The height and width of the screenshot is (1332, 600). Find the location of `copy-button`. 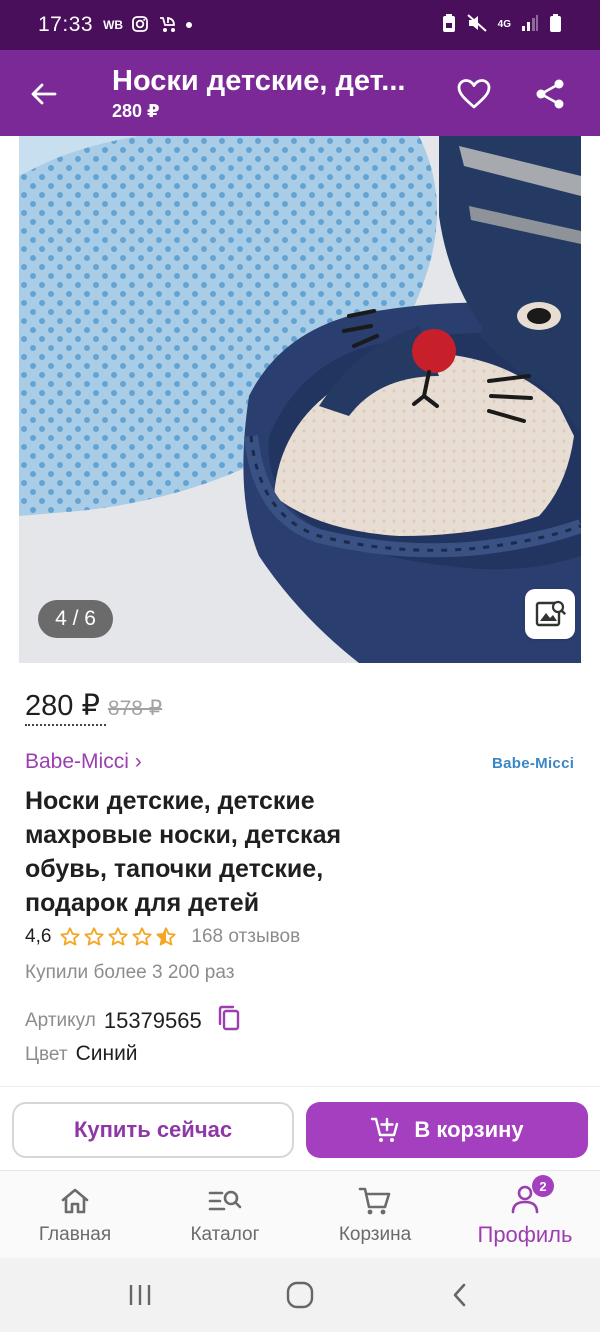

copy-button is located at coordinates (229, 1020).